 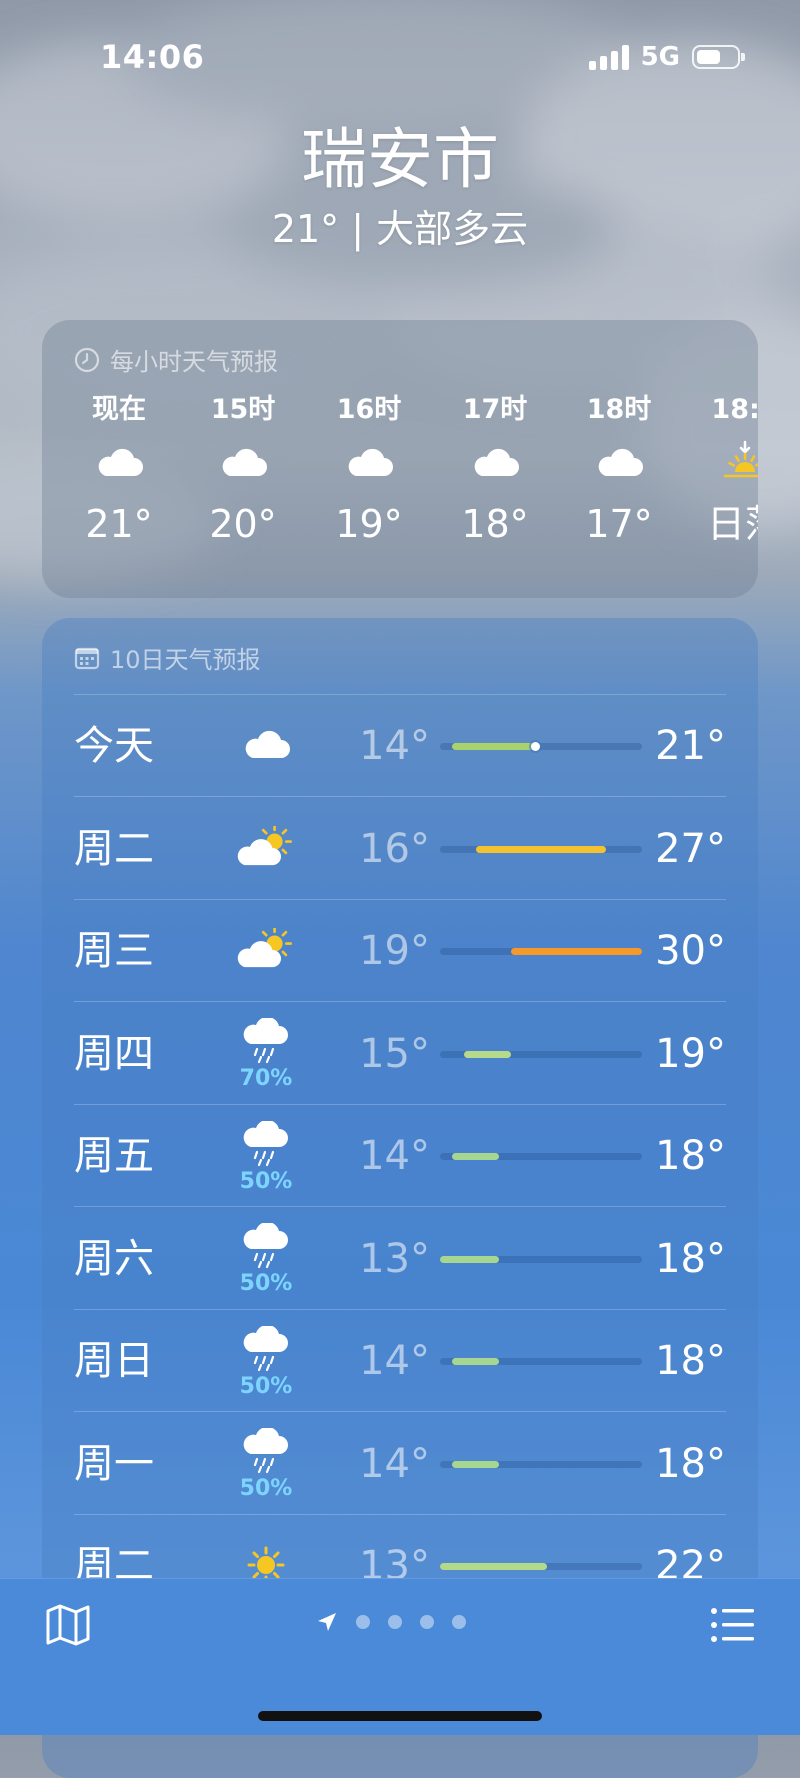 What do you see at coordinates (369, 524) in the screenshot?
I see `hour-temp: 19°` at bounding box center [369, 524].